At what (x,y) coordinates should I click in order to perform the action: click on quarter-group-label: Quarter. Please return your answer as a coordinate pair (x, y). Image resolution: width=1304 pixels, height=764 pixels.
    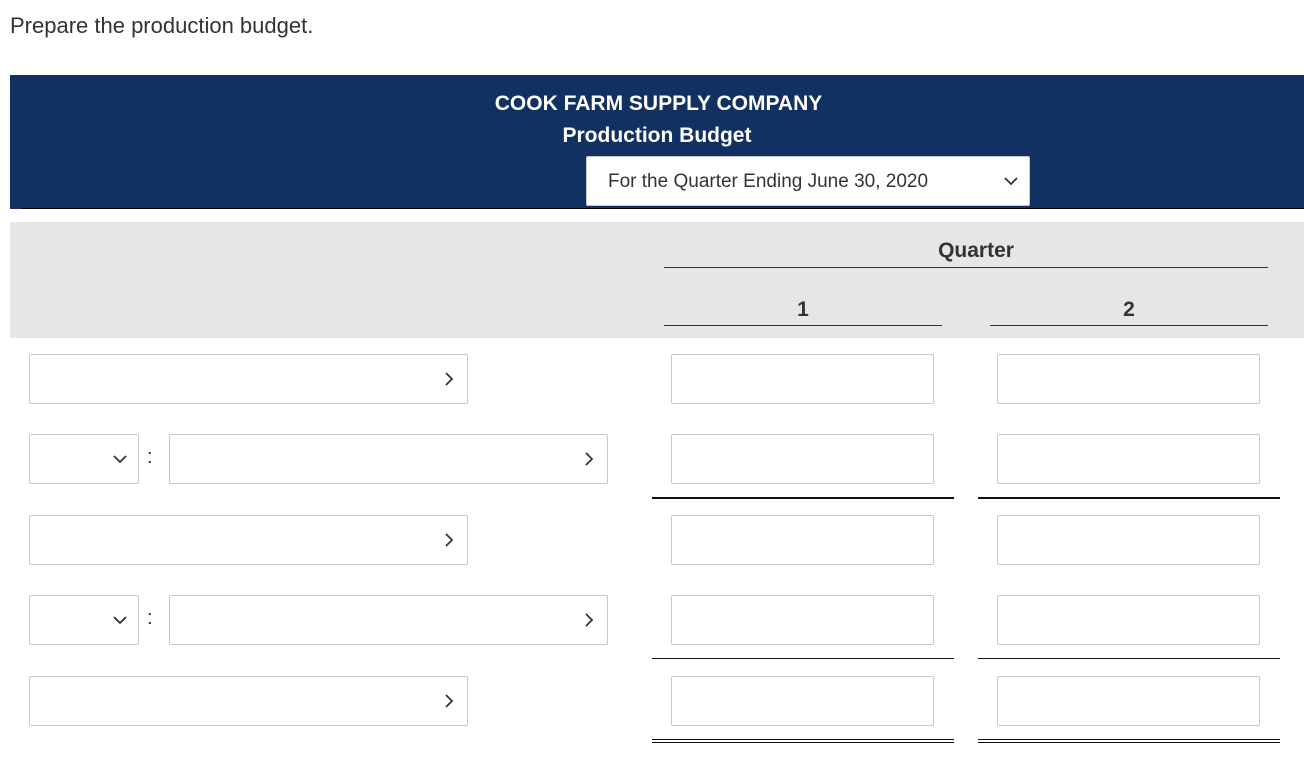
    Looking at the image, I should click on (976, 250).